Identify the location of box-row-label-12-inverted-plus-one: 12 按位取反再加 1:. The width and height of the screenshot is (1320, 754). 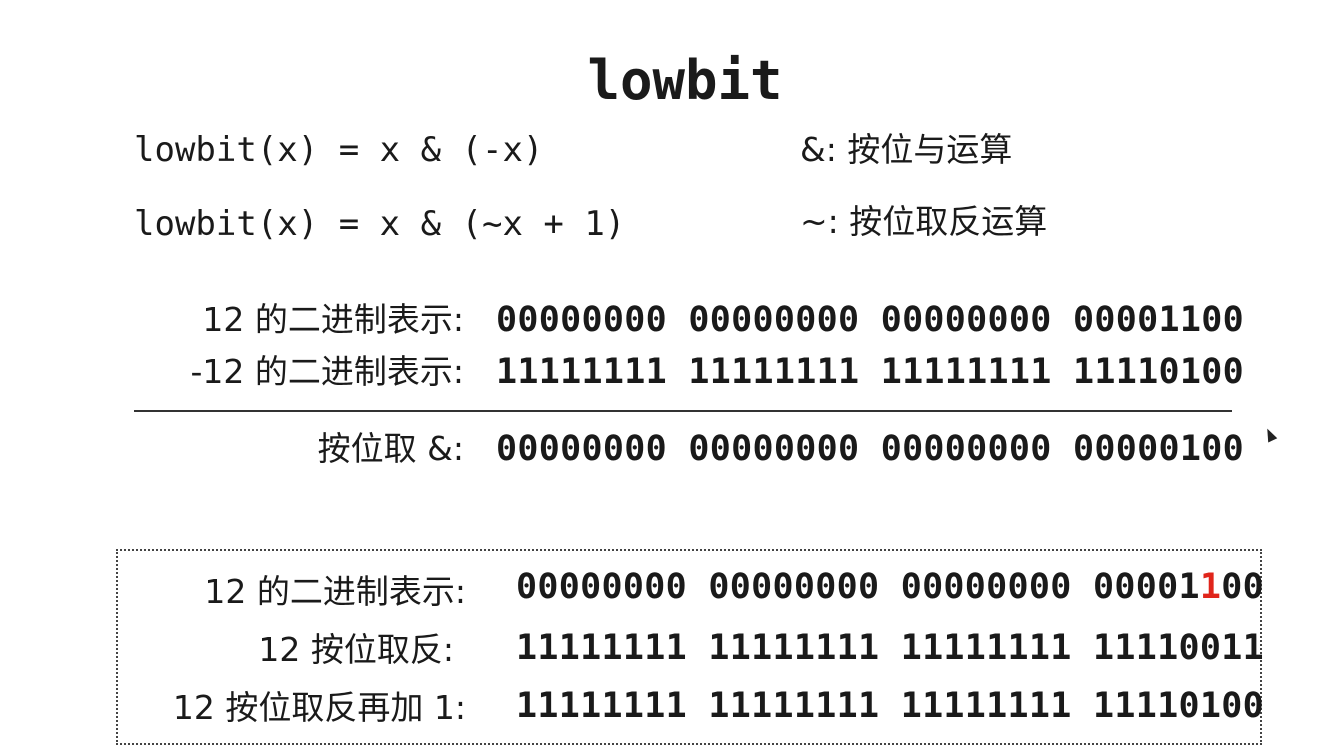
(319, 707).